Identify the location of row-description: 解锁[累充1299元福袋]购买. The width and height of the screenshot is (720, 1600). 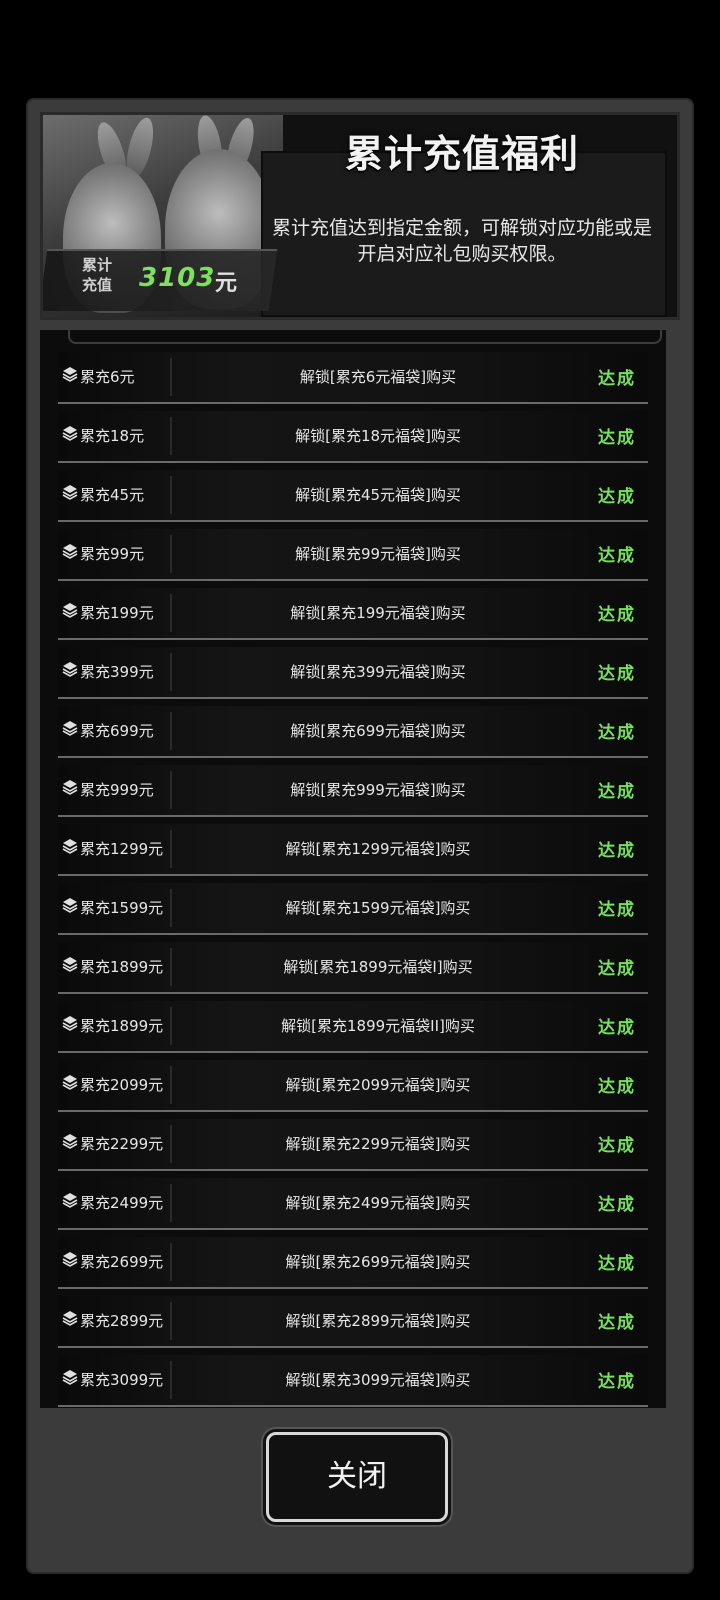
(378, 849).